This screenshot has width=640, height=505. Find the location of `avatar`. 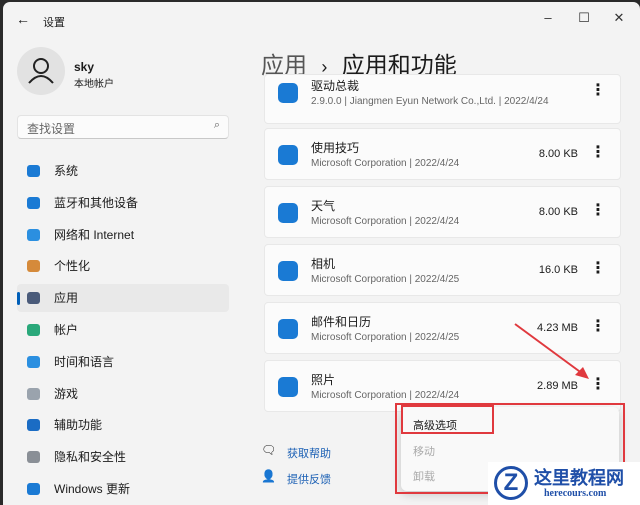

avatar is located at coordinates (41, 71).